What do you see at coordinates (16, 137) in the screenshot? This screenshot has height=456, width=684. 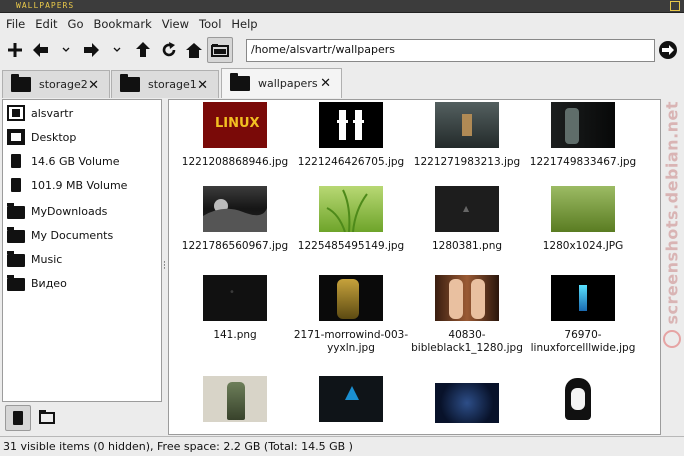 I see `desktop-icon` at bounding box center [16, 137].